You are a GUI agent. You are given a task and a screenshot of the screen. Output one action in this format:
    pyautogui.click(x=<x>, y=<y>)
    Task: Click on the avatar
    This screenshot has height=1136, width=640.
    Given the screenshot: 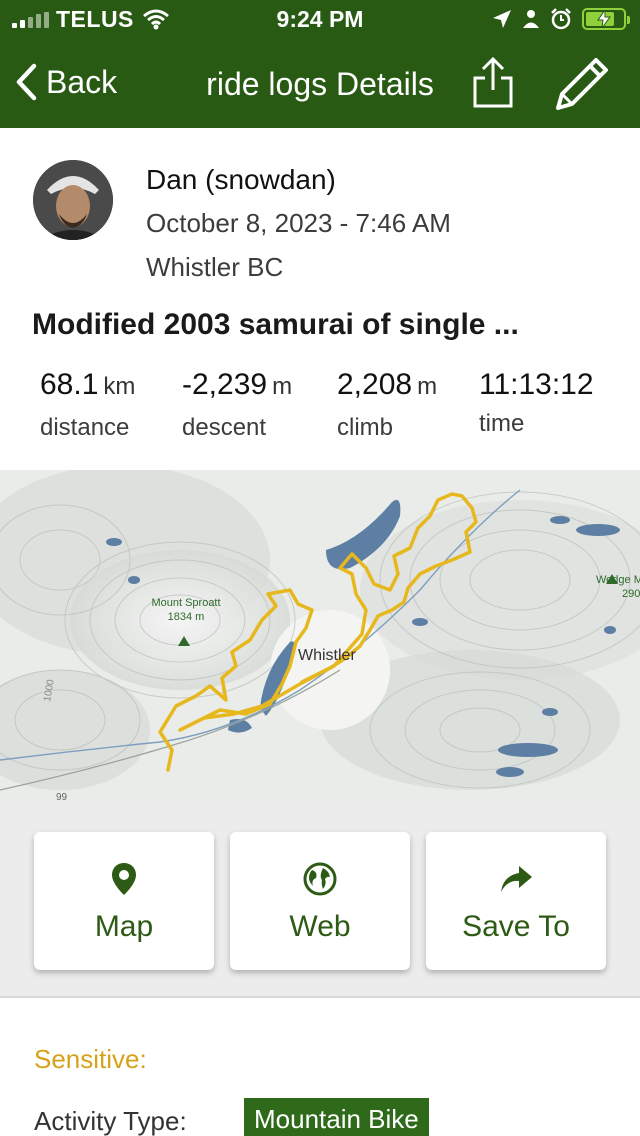 What is the action you would take?
    pyautogui.click(x=73, y=200)
    